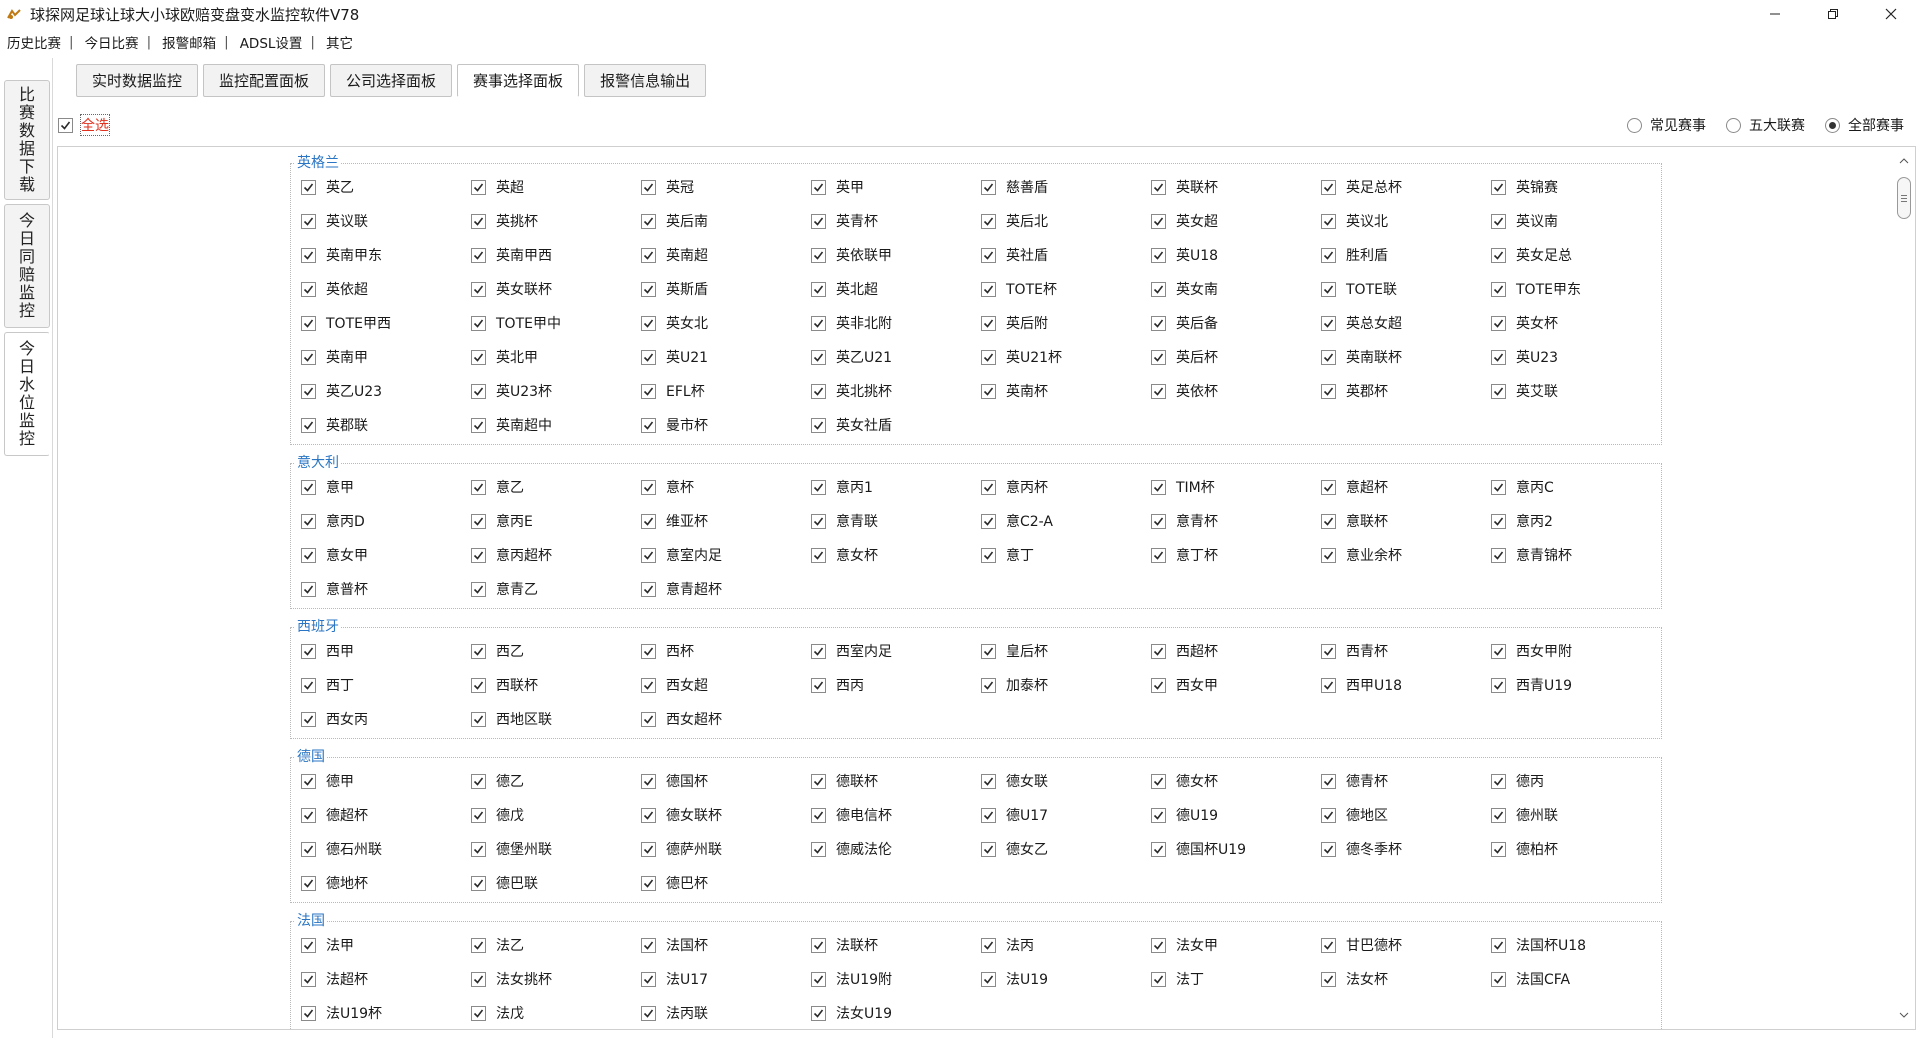 Image resolution: width=1920 pixels, height=1042 pixels. I want to click on league-checkbox-item: 西女超, so click(726, 685).